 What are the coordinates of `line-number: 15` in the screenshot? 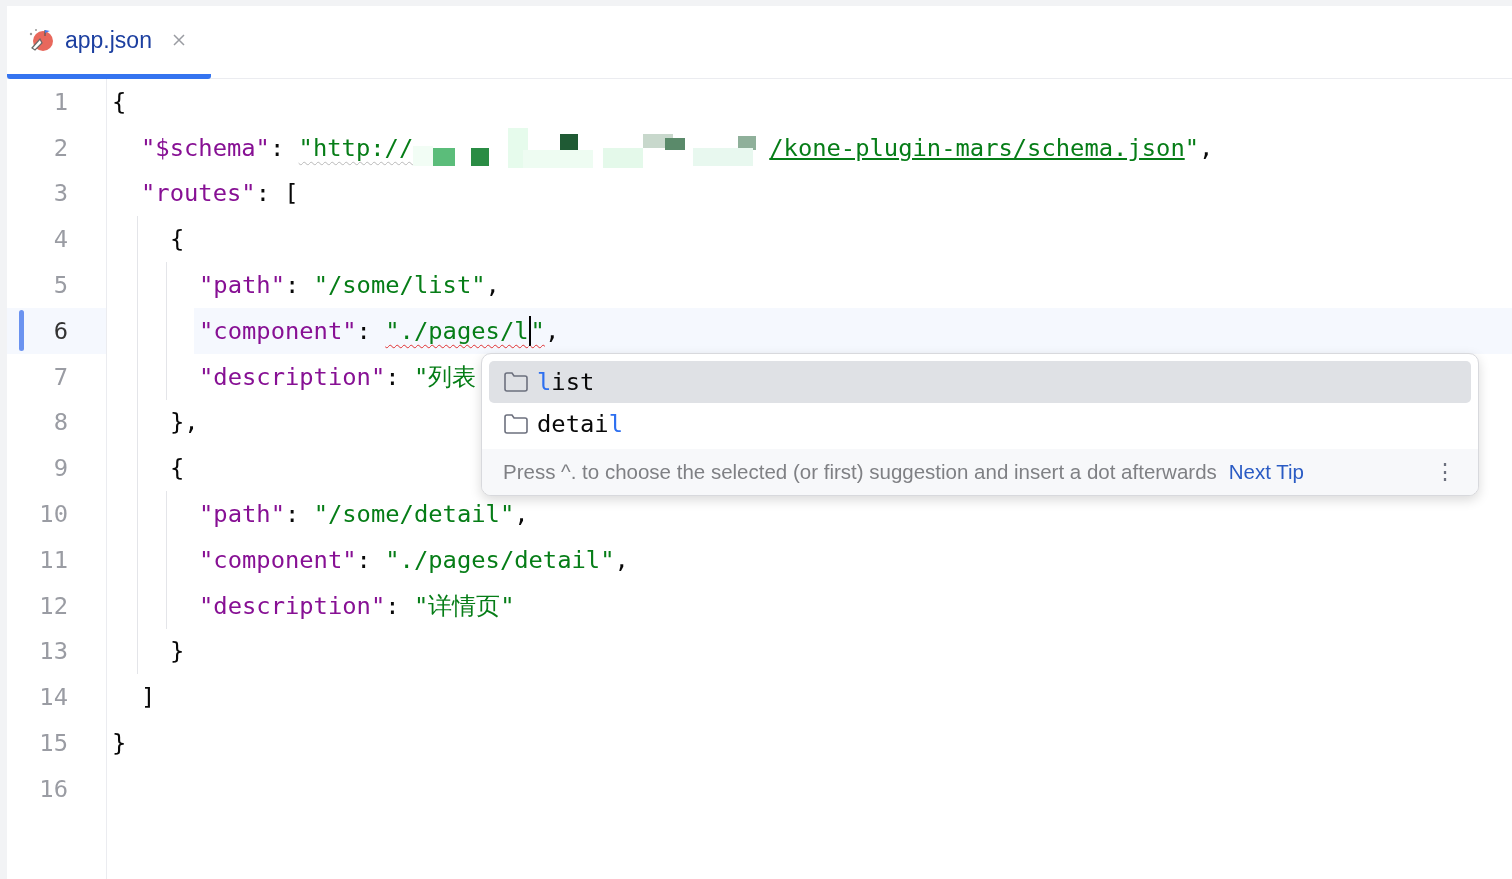 It's located at (53, 743).